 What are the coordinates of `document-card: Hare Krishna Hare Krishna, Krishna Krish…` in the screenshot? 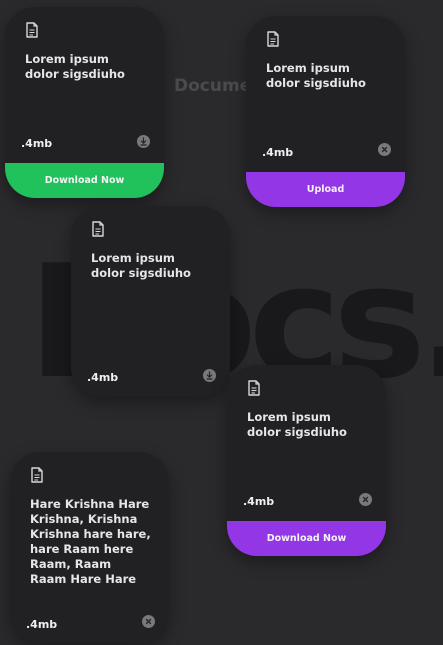 It's located at (89, 547).